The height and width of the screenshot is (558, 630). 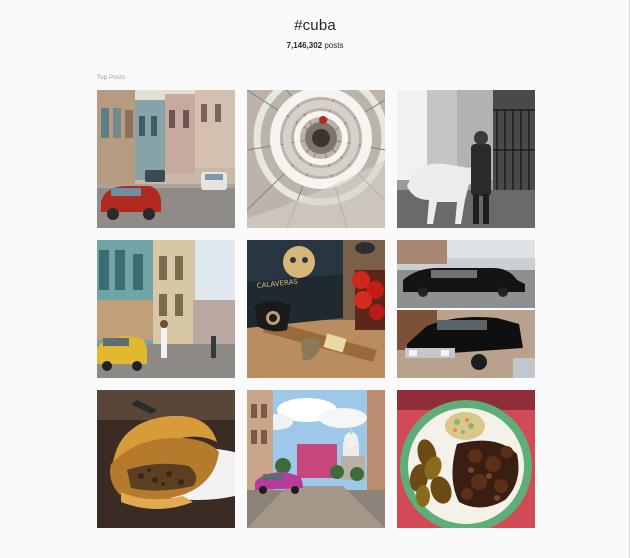 I want to click on post-thumbnail-spiral-staircase, so click(x=316, y=159).